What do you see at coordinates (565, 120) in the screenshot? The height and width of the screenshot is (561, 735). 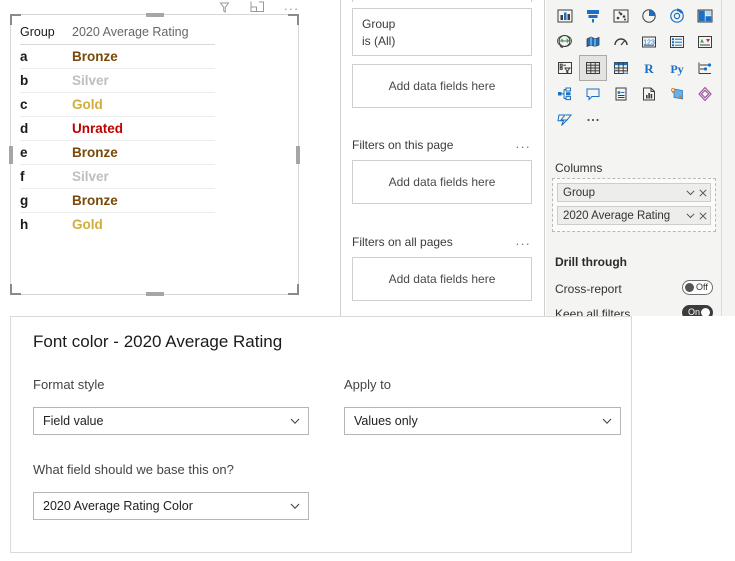 I see `power-automate-icon` at bounding box center [565, 120].